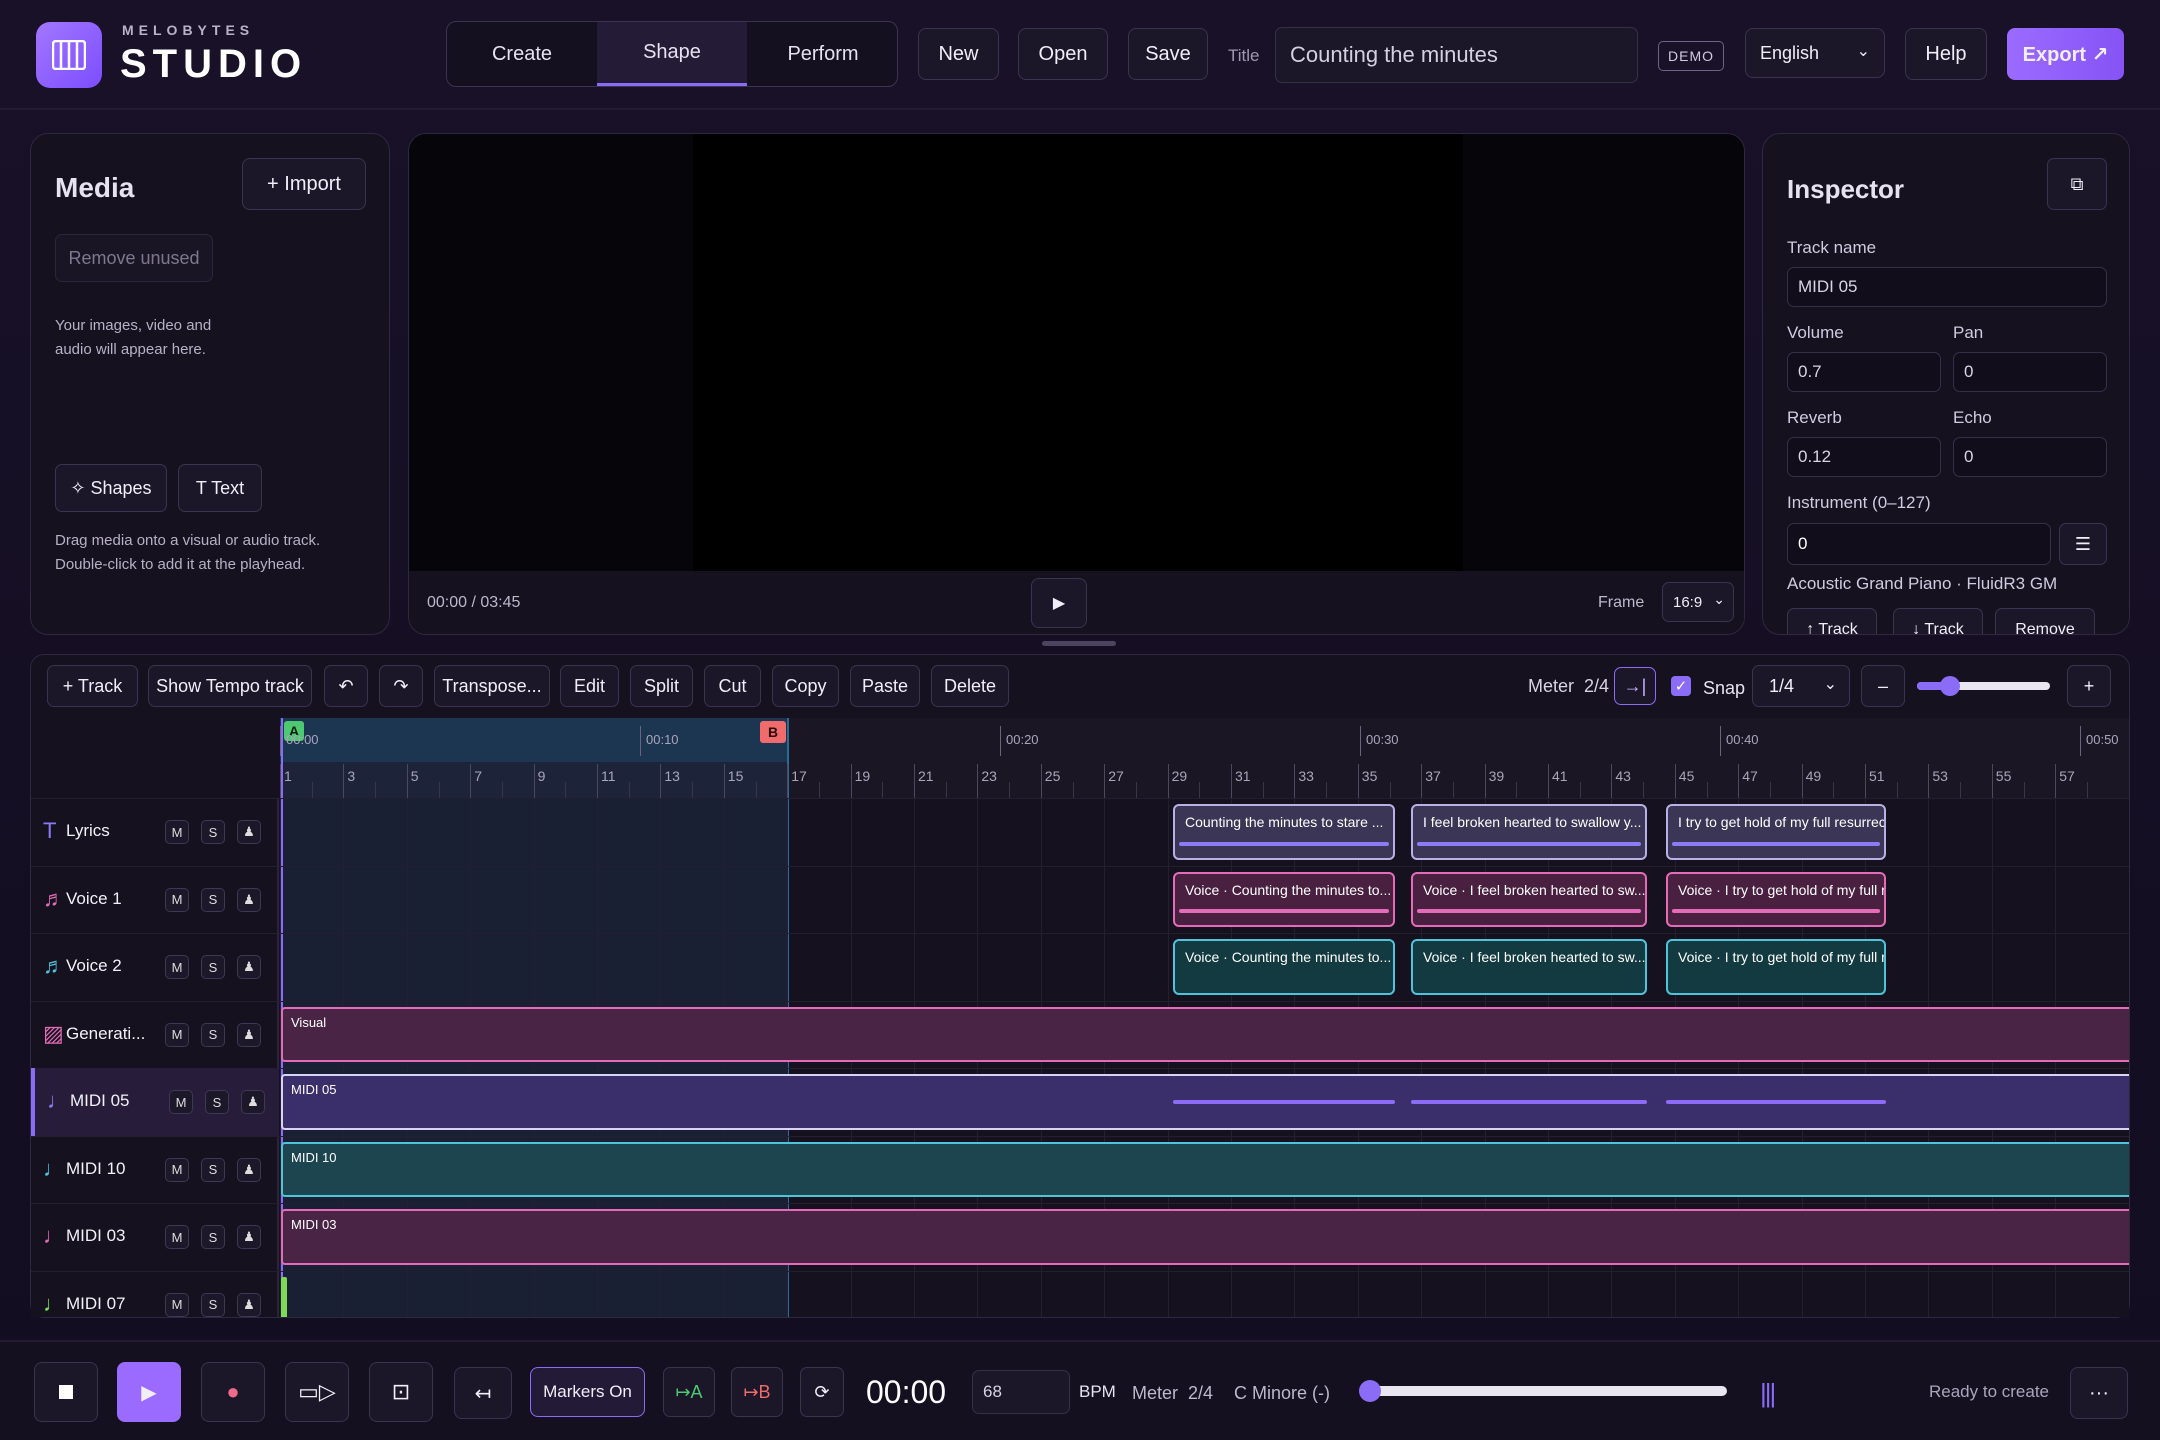  What do you see at coordinates (230, 686) in the screenshot?
I see `tempo-track-button: Show Tempo track` at bounding box center [230, 686].